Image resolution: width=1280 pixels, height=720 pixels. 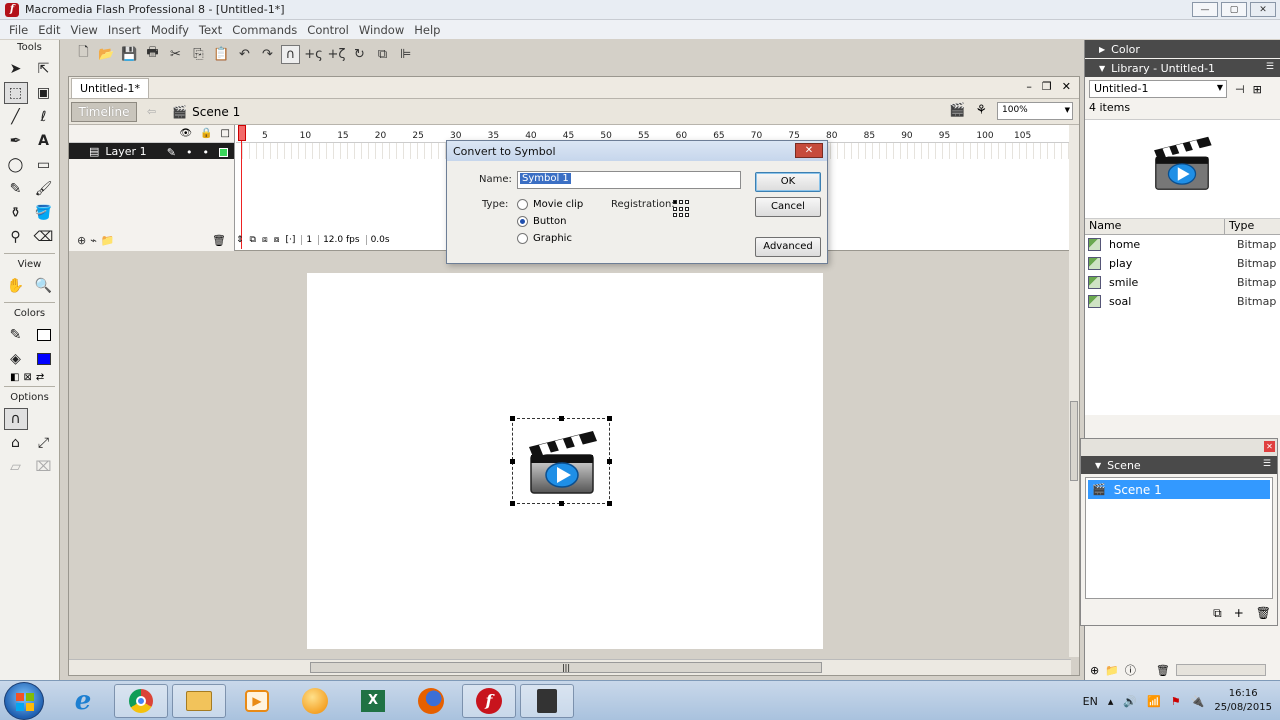 What do you see at coordinates (221, 54) in the screenshot?
I see `paste-icon: 📋` at bounding box center [221, 54].